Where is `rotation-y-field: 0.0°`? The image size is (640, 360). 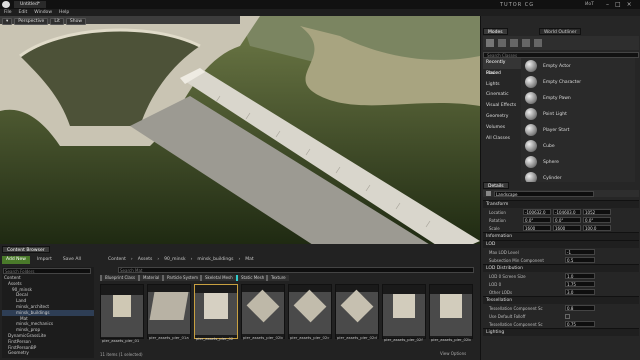
rotation-y-field: 0.0° is located at coordinates (567, 220).